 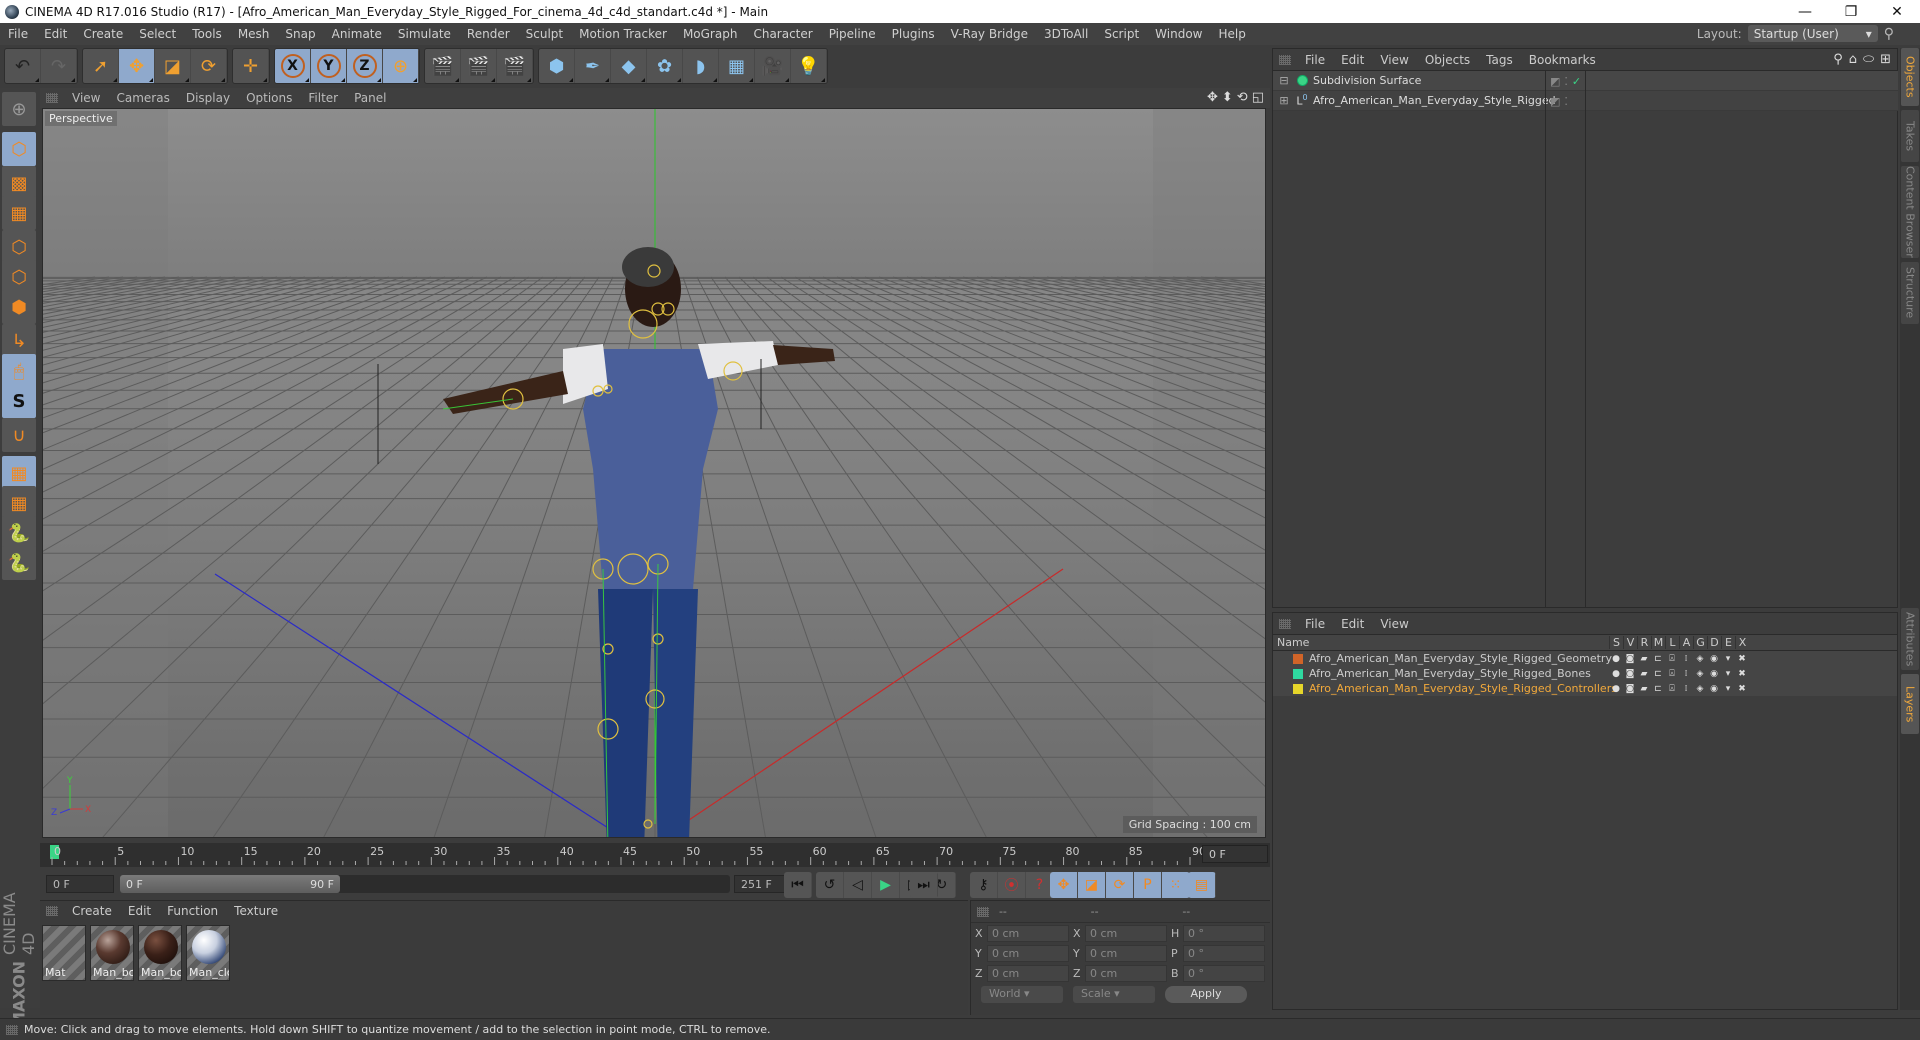 I want to click on apply-button: Apply, so click(x=1206, y=994).